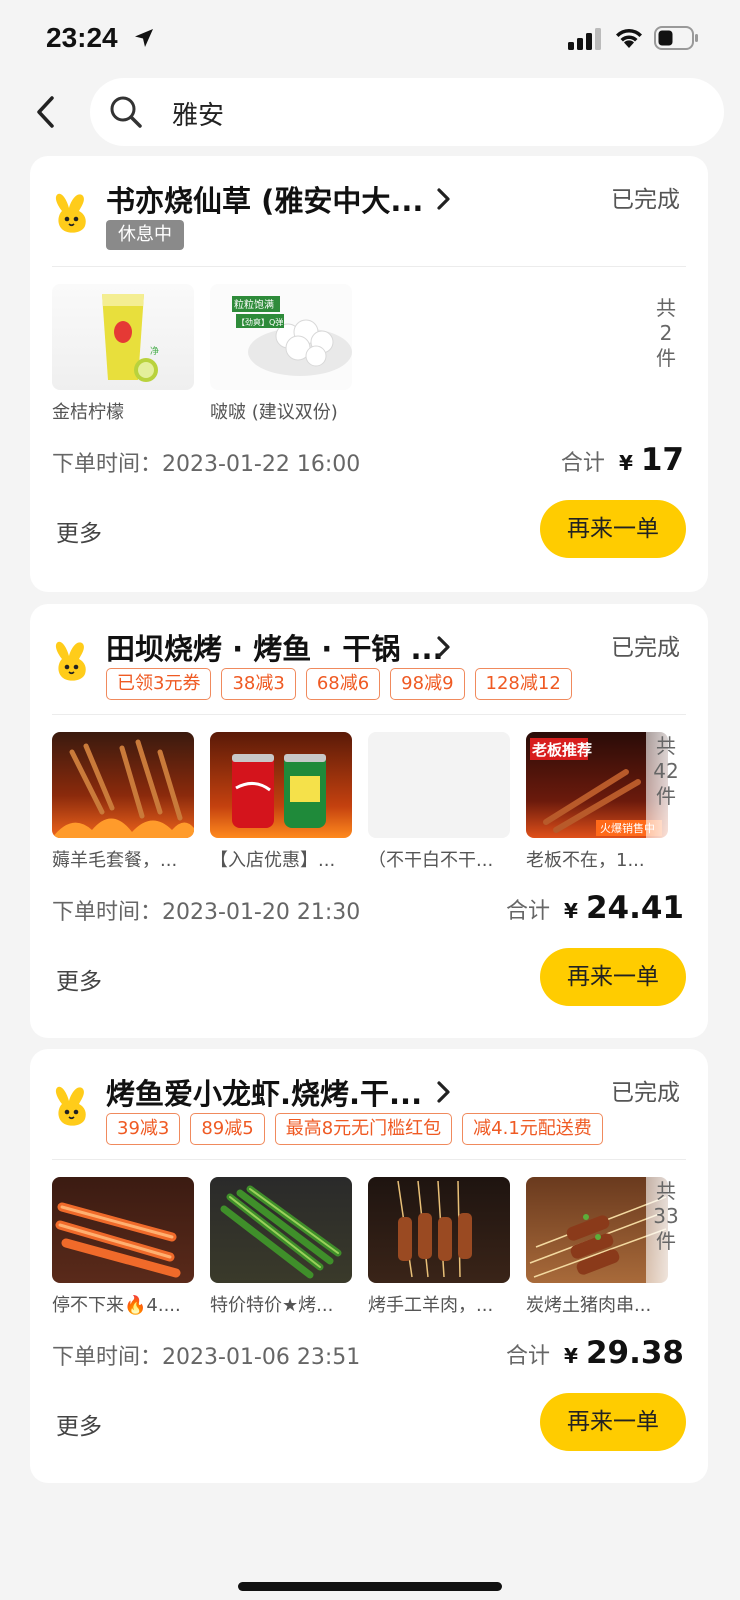  Describe the element at coordinates (82, 37) in the screenshot. I see `status-time: 23:24` at that location.